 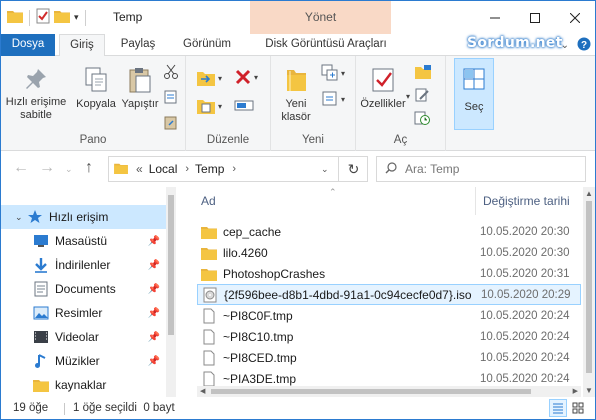 I want to click on minimize-button, so click(x=495, y=17).